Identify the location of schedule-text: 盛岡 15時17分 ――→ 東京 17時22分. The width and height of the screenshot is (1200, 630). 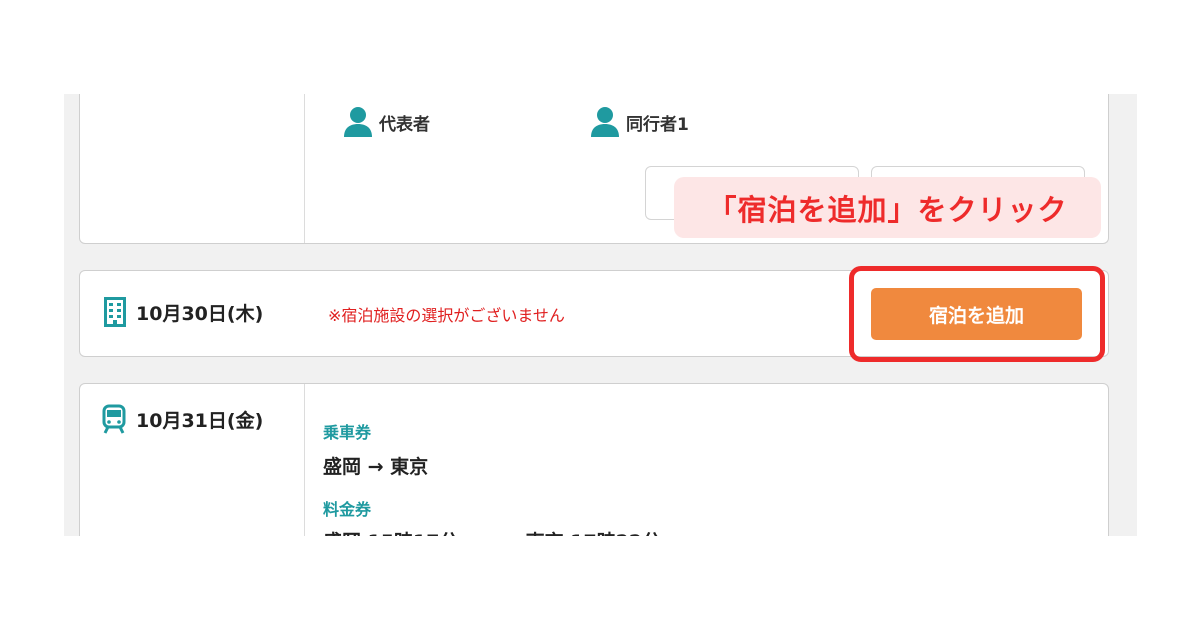
(492, 531).